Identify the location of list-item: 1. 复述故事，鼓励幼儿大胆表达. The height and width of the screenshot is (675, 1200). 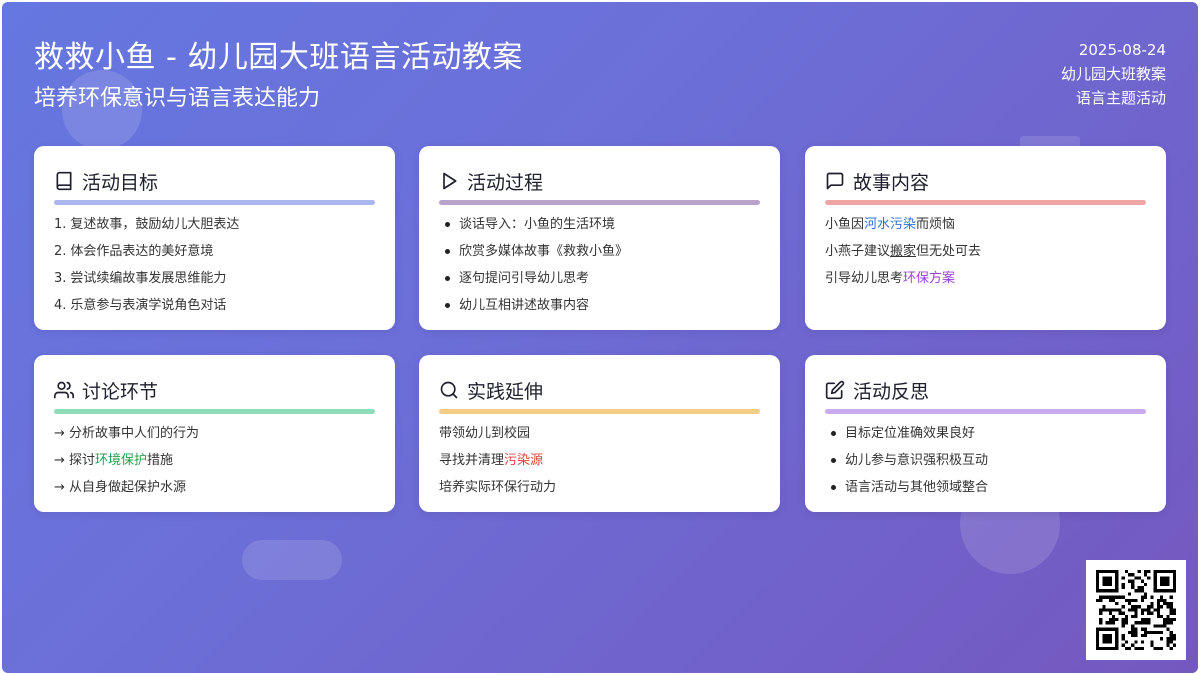
(147, 224).